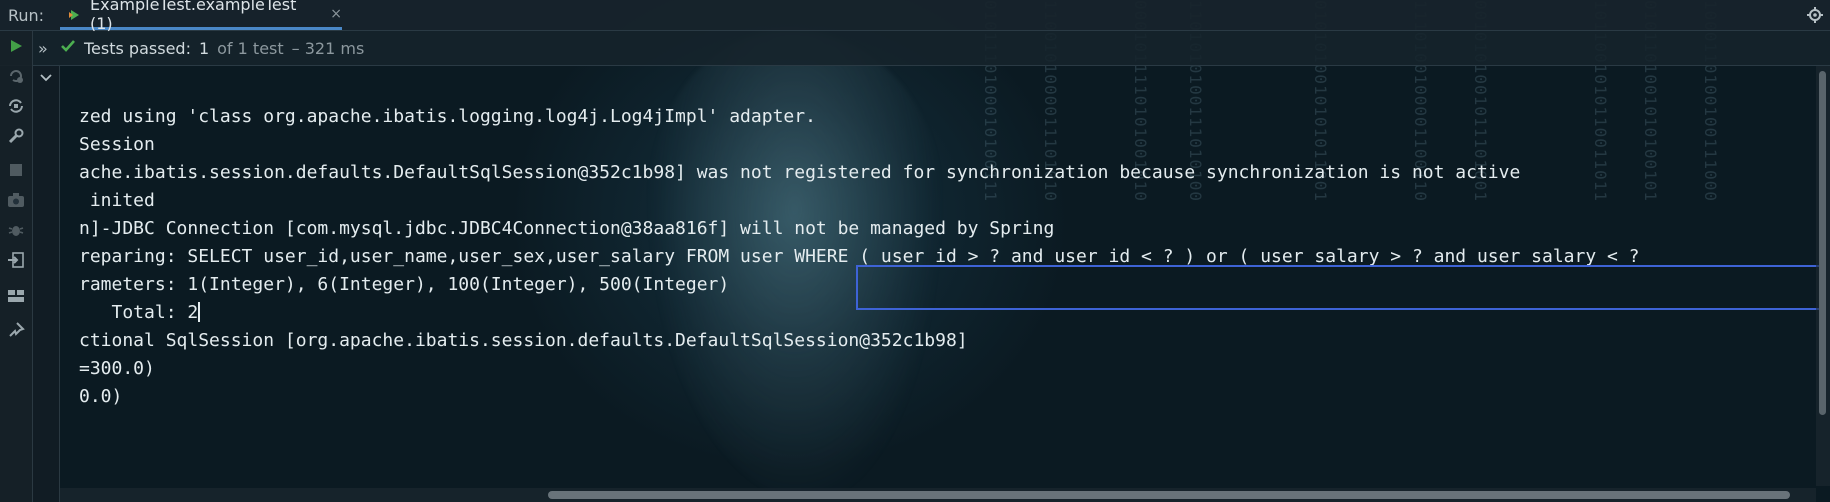  I want to click on run-label: Run:, so click(26, 15).